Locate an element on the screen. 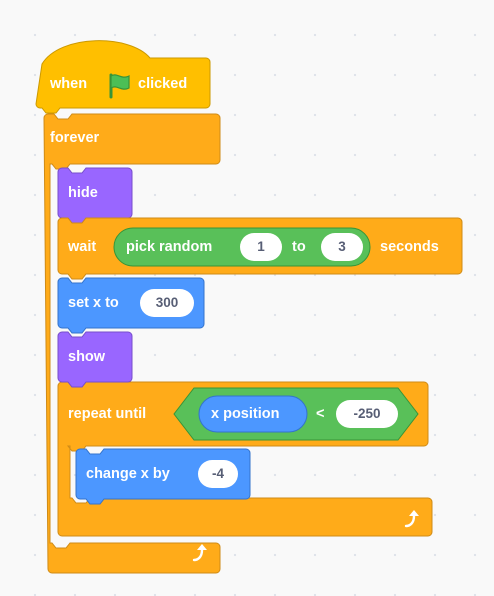  to-label: to is located at coordinates (299, 247).